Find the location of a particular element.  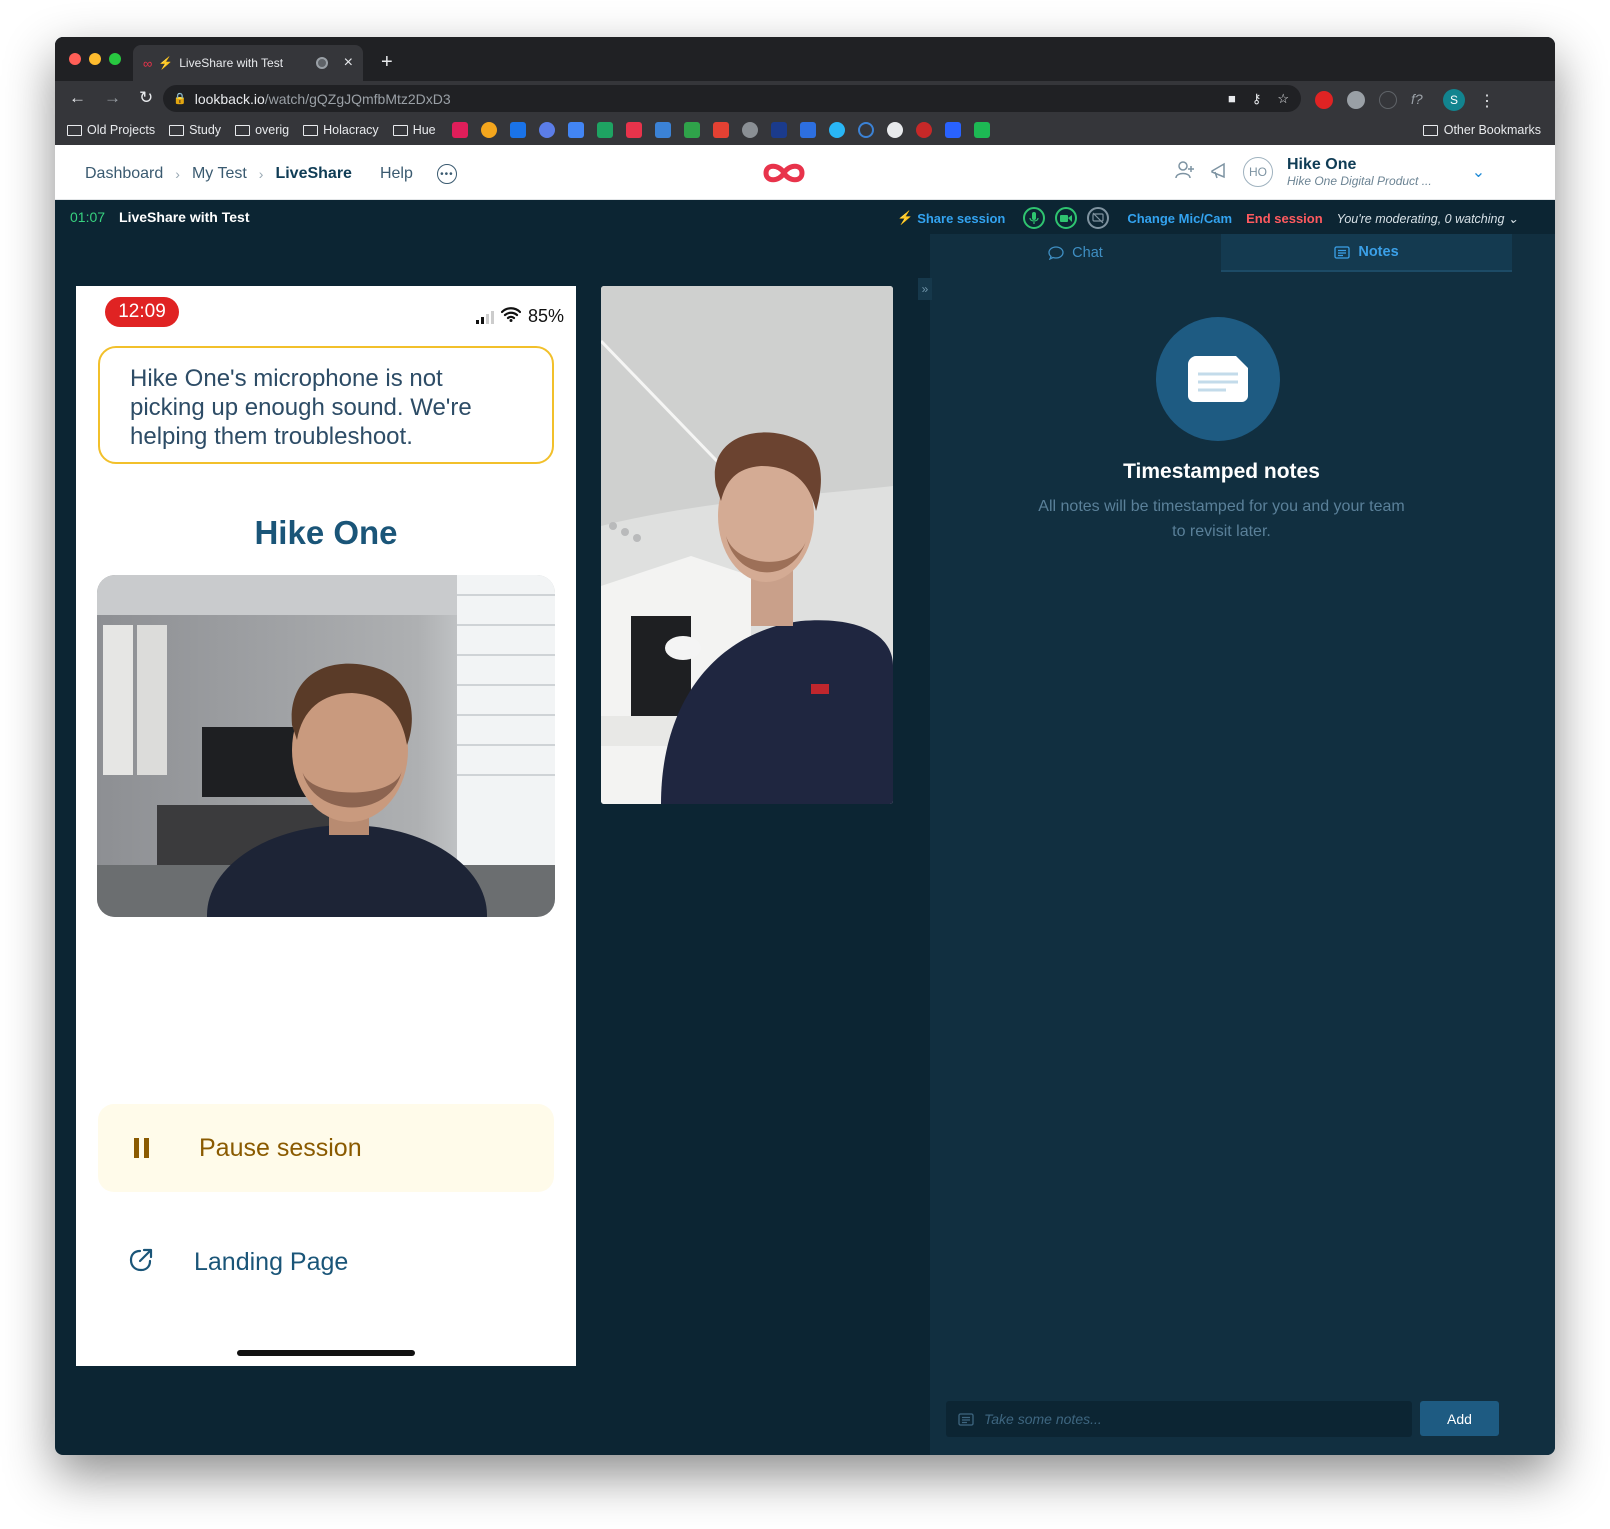

invision-icon is located at coordinates (633, 130).